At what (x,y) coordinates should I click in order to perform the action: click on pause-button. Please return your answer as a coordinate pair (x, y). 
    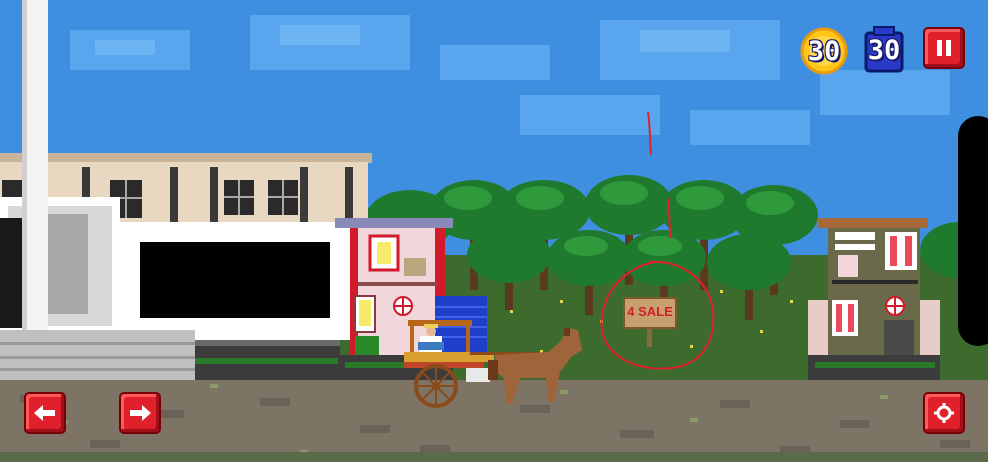
    Looking at the image, I should click on (944, 48).